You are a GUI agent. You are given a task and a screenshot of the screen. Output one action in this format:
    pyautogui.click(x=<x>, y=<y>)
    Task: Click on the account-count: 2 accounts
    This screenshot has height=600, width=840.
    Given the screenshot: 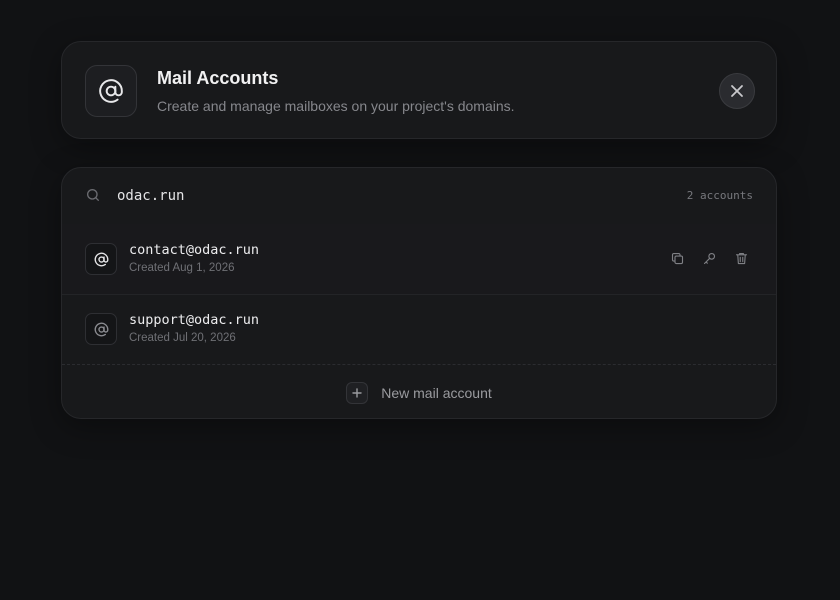 What is the action you would take?
    pyautogui.click(x=719, y=195)
    